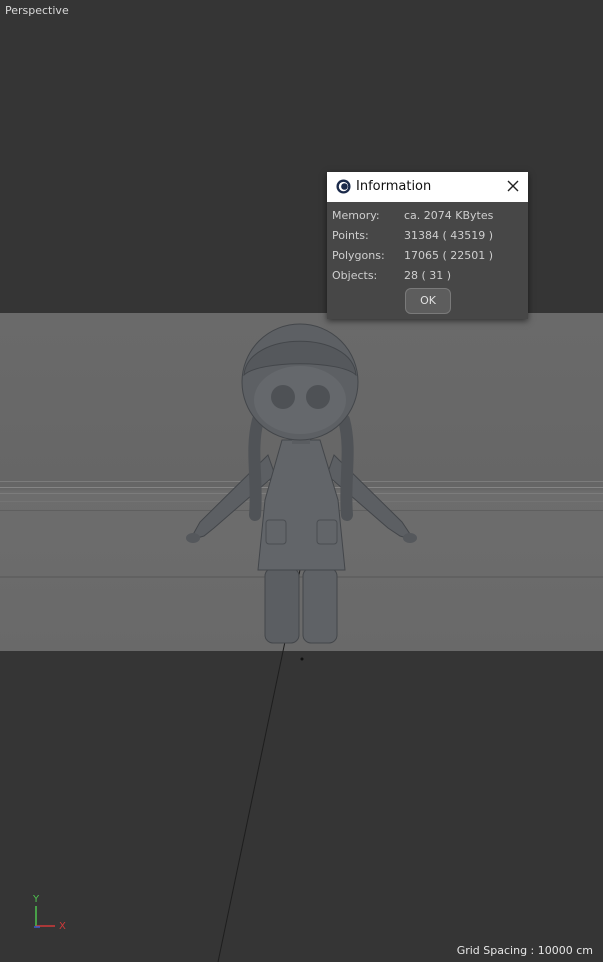 Image resolution: width=603 pixels, height=962 pixels. What do you see at coordinates (355, 275) in the screenshot?
I see `info-key: Objects:` at bounding box center [355, 275].